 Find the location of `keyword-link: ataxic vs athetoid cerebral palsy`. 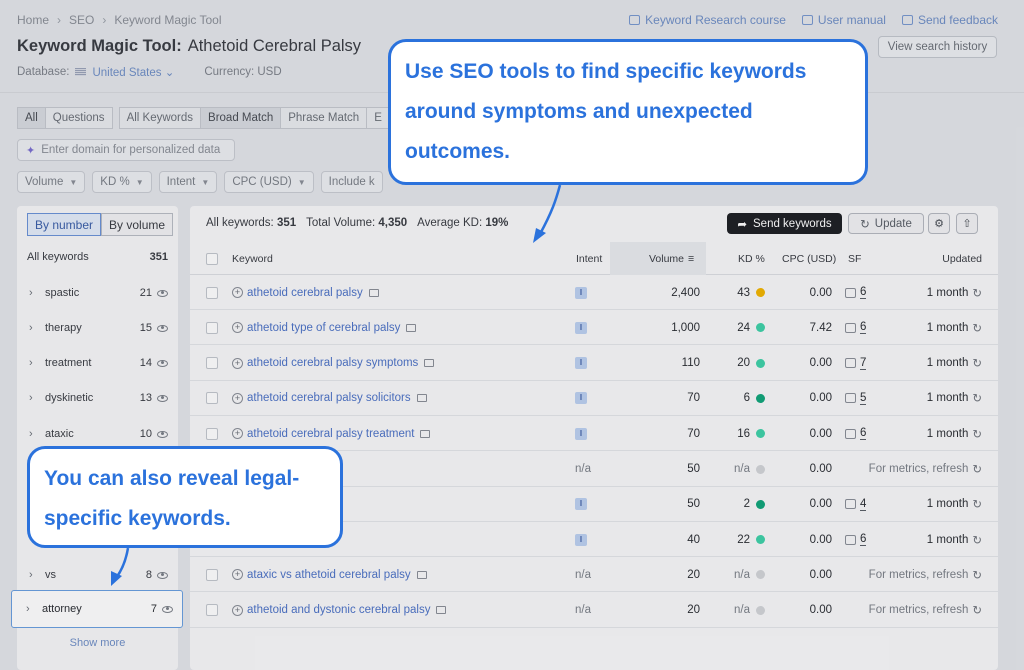

keyword-link: ataxic vs athetoid cerebral palsy is located at coordinates (329, 575).